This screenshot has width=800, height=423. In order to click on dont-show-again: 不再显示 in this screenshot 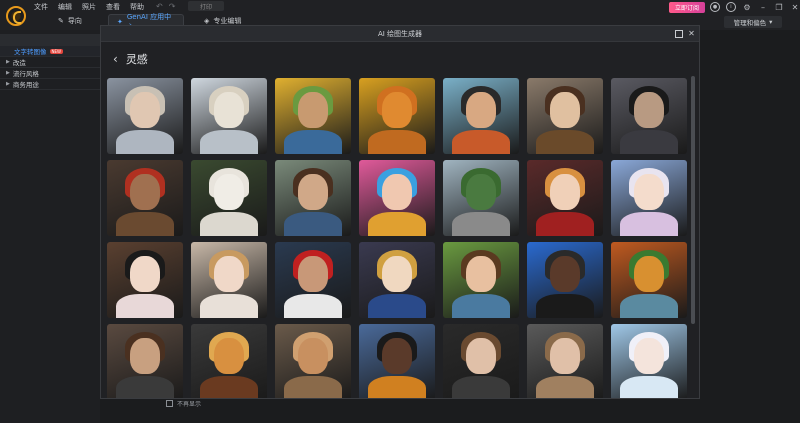, I will do `click(183, 403)`.